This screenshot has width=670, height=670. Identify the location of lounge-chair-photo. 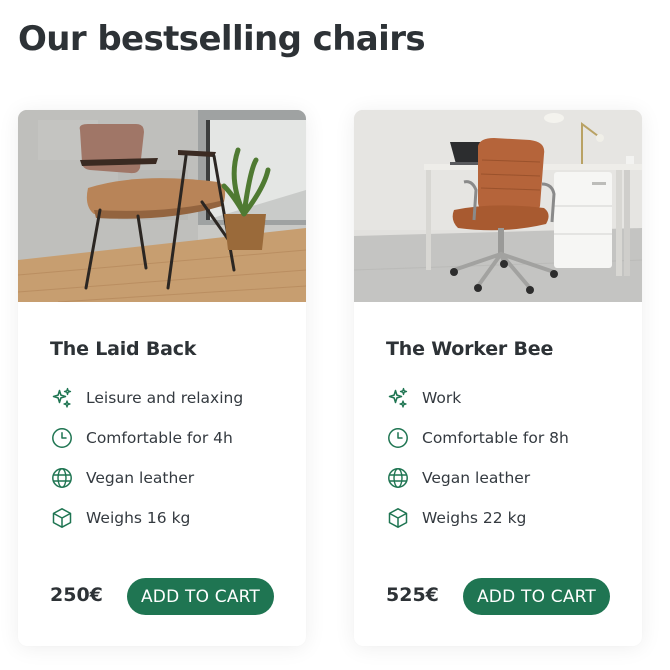
(162, 206).